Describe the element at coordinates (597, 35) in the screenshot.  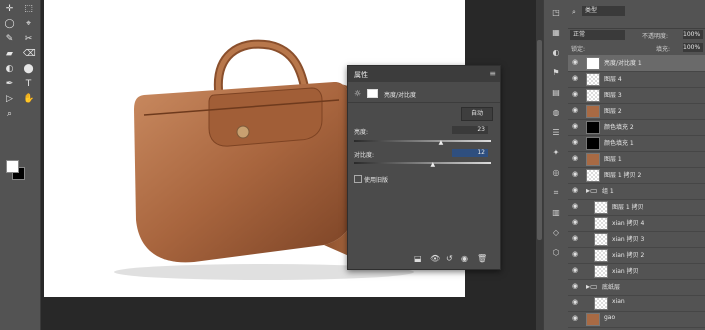
I see `blend-mode-select: 正常` at that location.